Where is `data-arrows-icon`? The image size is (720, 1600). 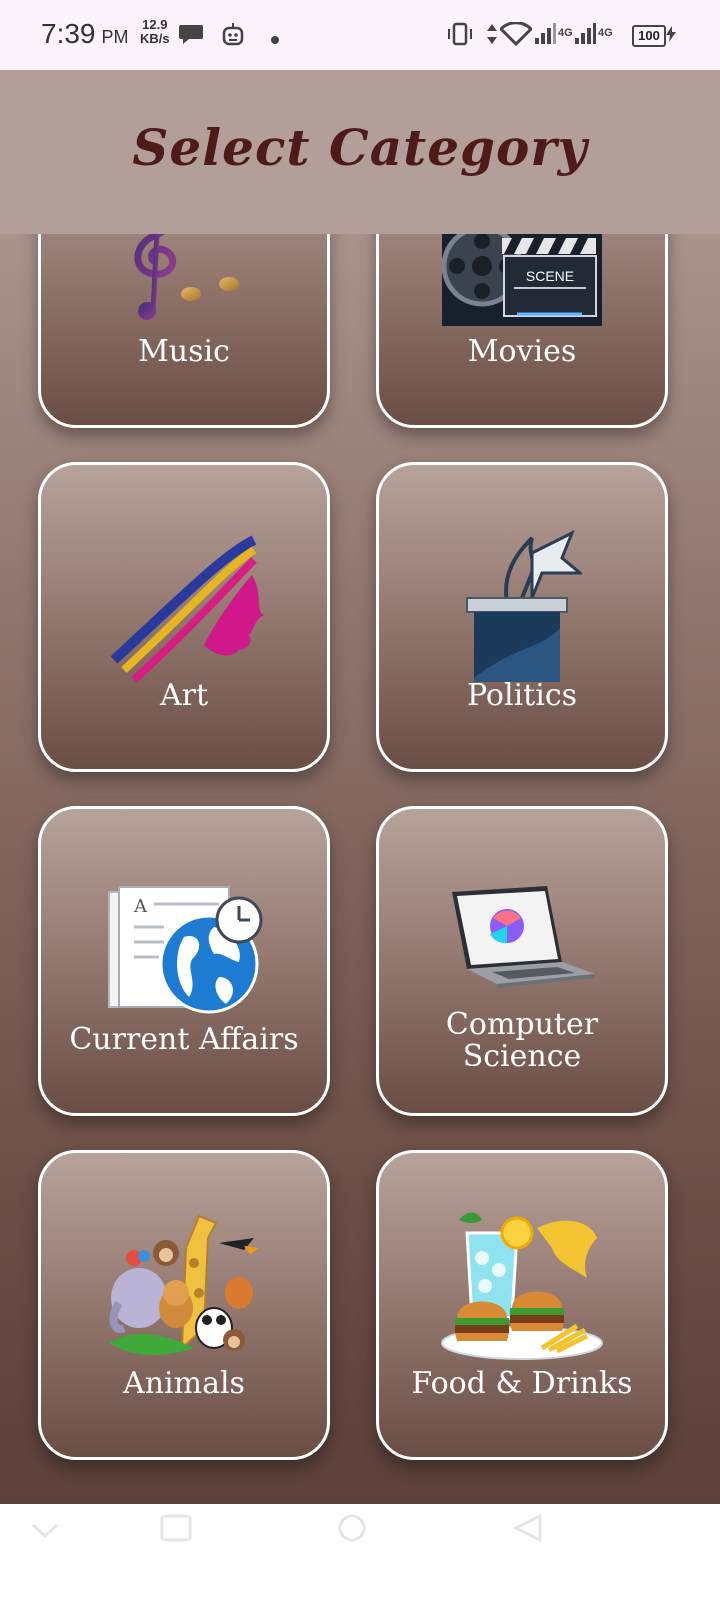 data-arrows-icon is located at coordinates (492, 36).